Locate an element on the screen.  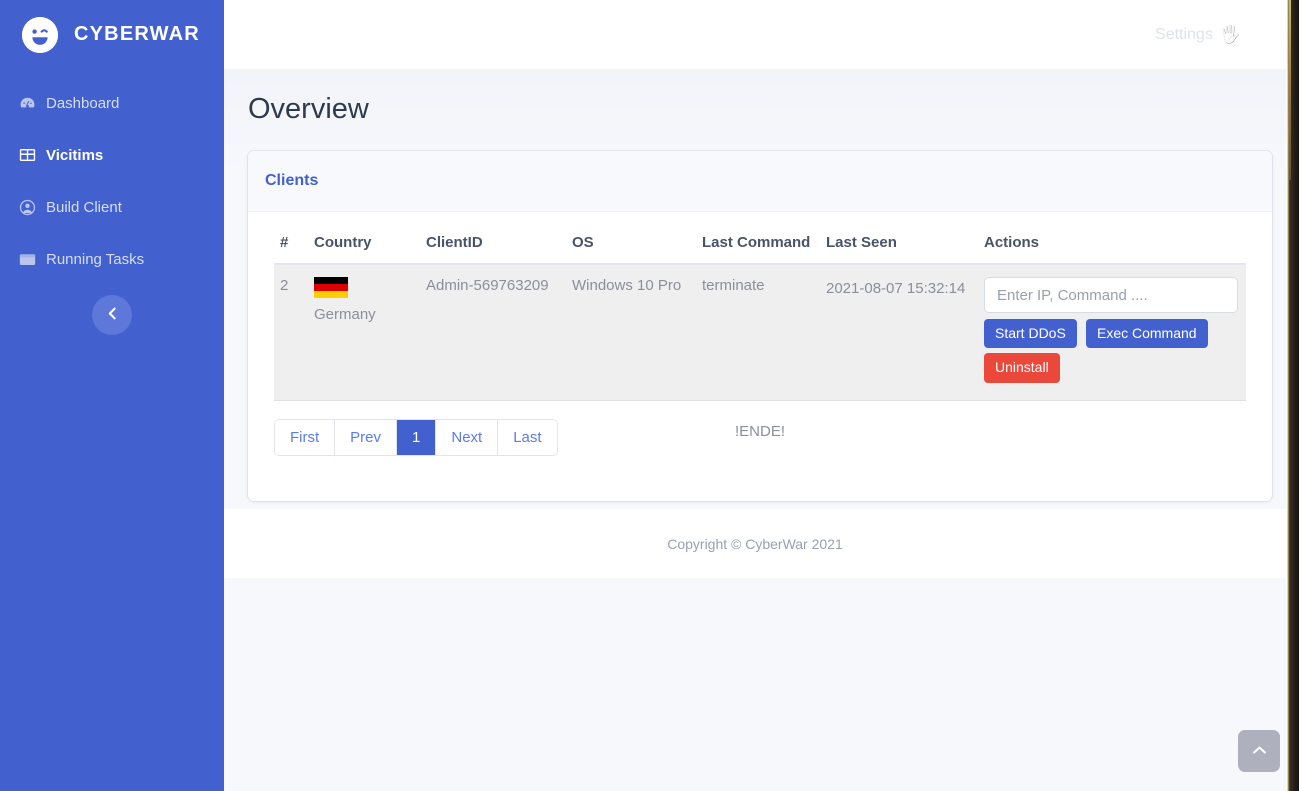
brand: CYBERWAR is located at coordinates (112, 34).